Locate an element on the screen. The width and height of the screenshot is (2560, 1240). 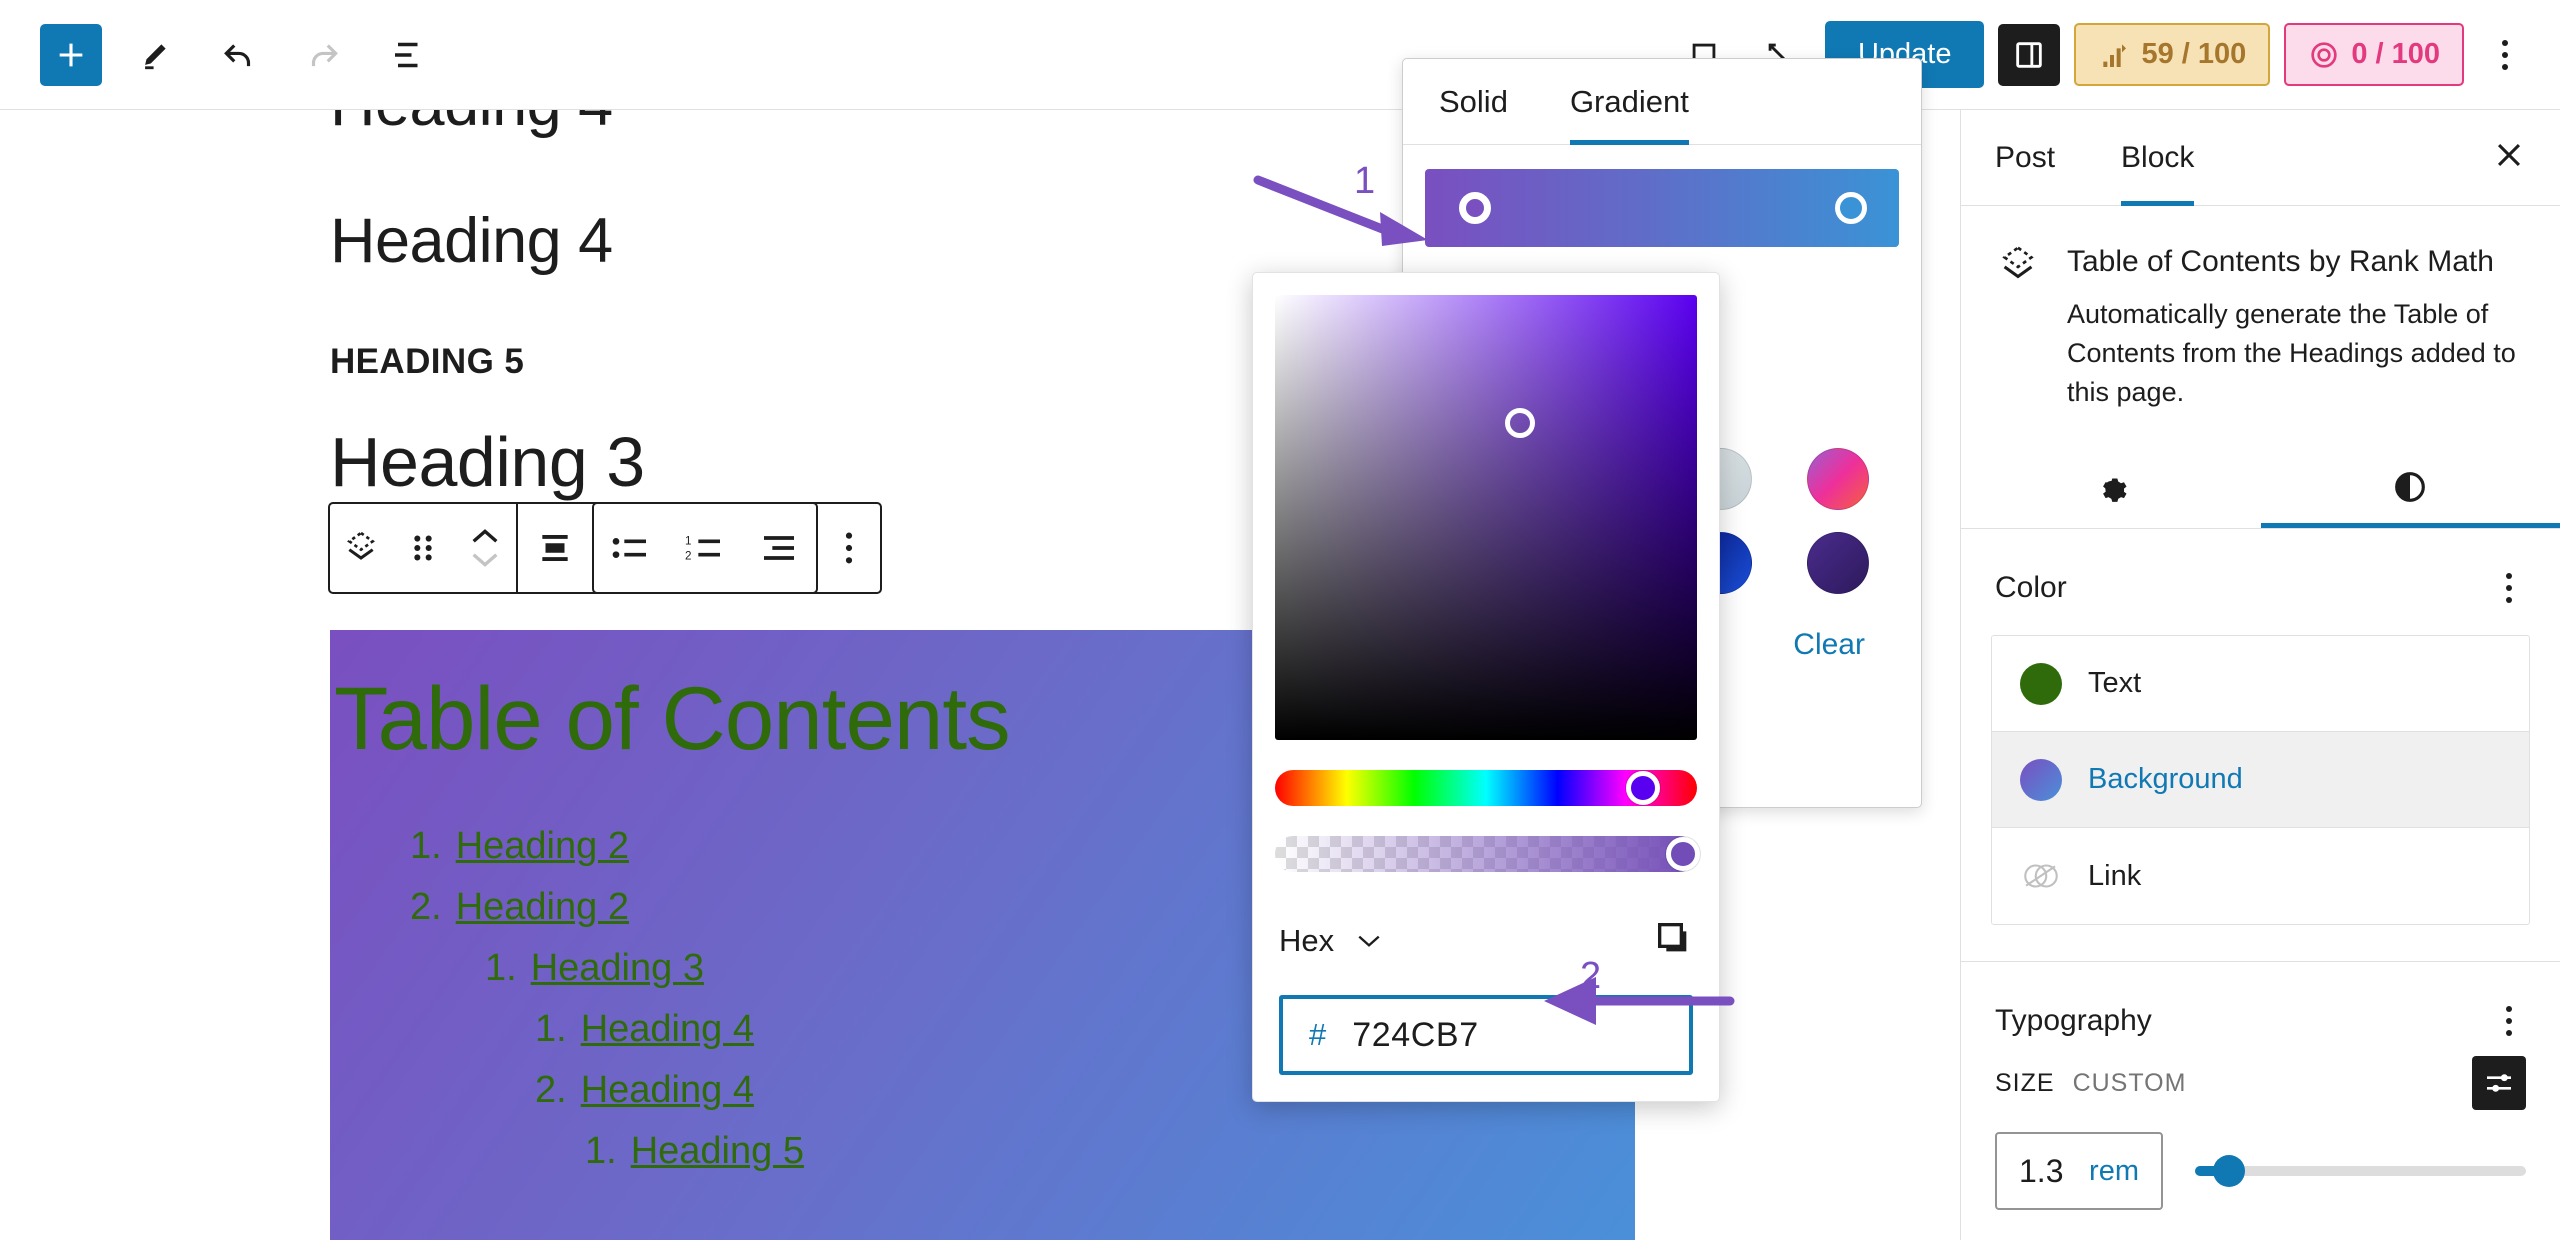
list-view-button is located at coordinates (407, 55).